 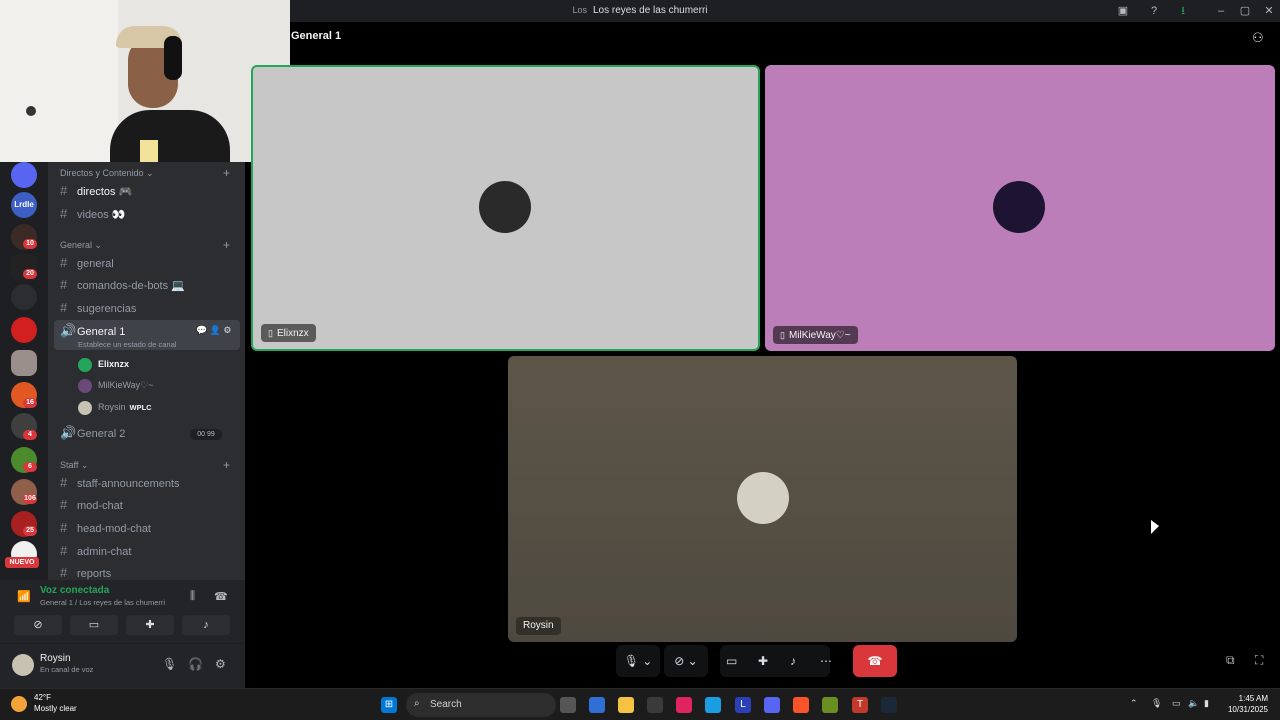 What do you see at coordinates (103, 364) in the screenshot?
I see `voice-user: Elixnzx` at bounding box center [103, 364].